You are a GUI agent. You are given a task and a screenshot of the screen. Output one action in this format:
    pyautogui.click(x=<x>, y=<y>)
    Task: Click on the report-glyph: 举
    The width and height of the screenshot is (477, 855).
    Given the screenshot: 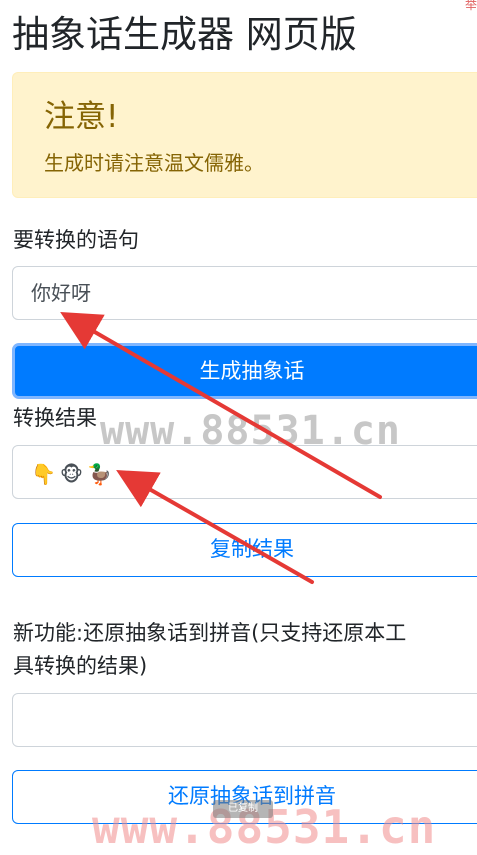 What is the action you would take?
    pyautogui.click(x=471, y=6)
    